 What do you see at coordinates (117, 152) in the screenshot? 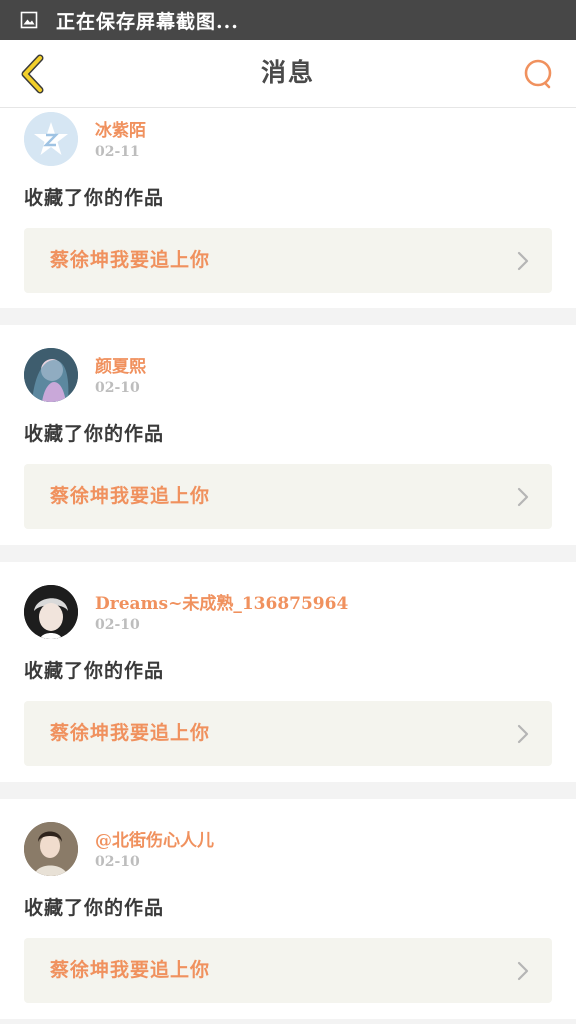
I see `timestamp: 02-11` at bounding box center [117, 152].